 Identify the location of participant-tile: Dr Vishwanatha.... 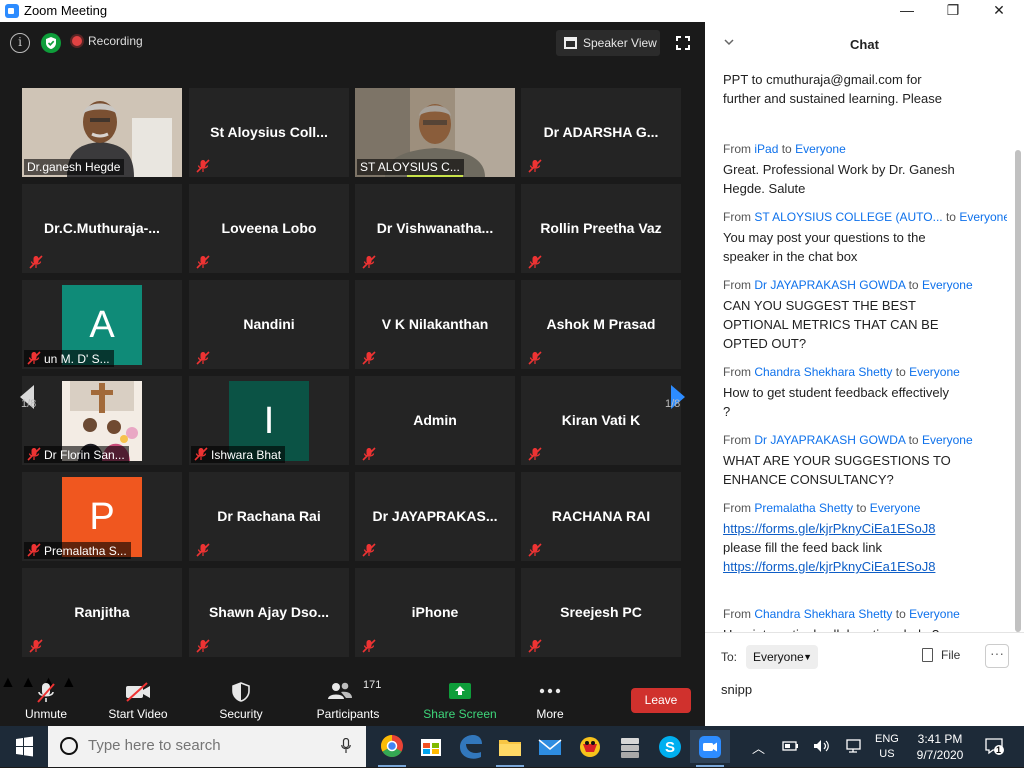
(435, 228).